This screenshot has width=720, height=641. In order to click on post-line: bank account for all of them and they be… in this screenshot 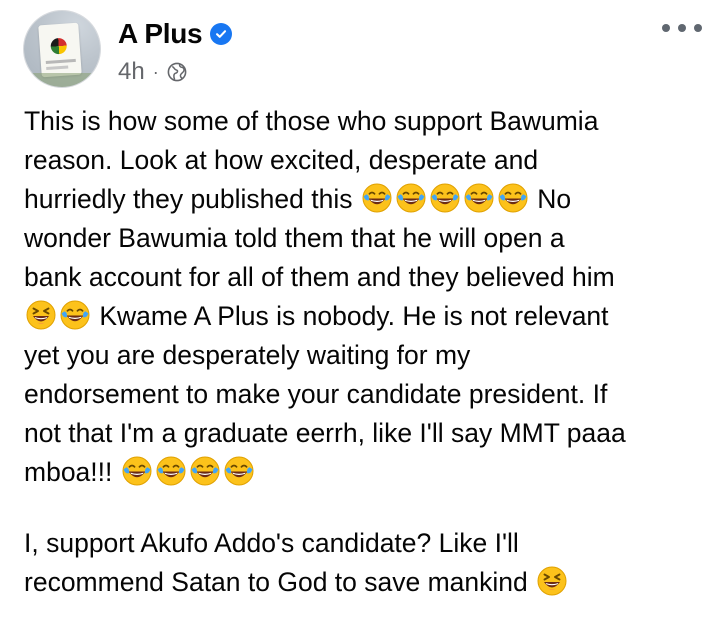, I will do `click(364, 277)`.